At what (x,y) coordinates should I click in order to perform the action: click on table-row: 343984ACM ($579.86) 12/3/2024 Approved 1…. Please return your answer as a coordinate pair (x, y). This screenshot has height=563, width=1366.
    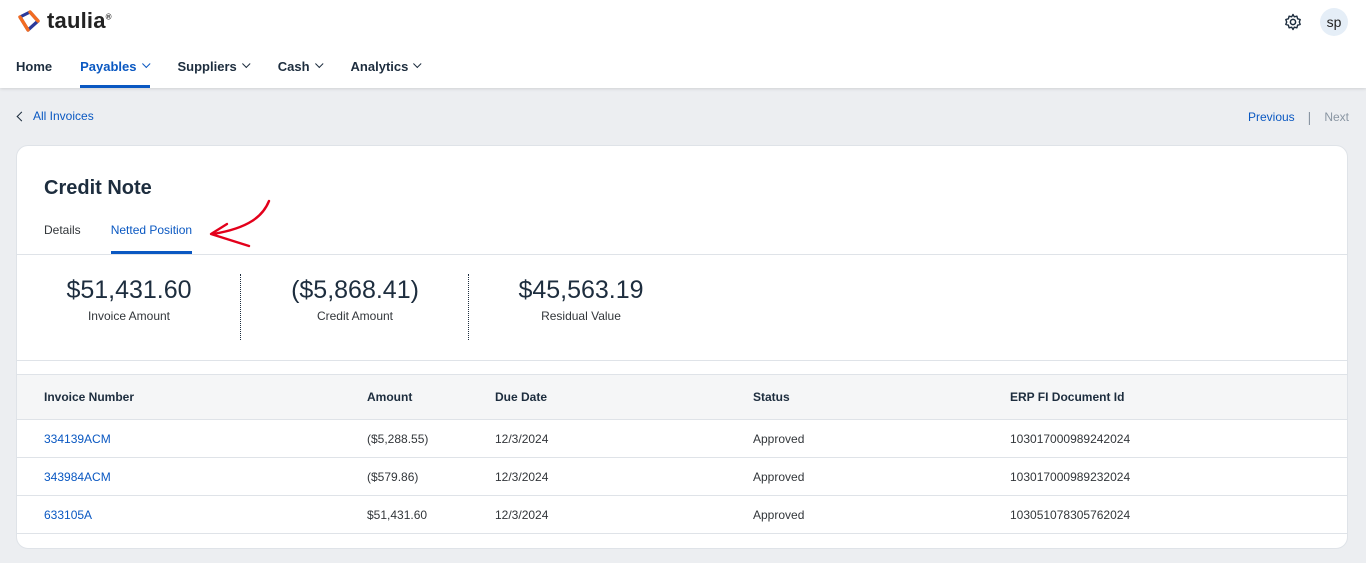
    Looking at the image, I should click on (682, 477).